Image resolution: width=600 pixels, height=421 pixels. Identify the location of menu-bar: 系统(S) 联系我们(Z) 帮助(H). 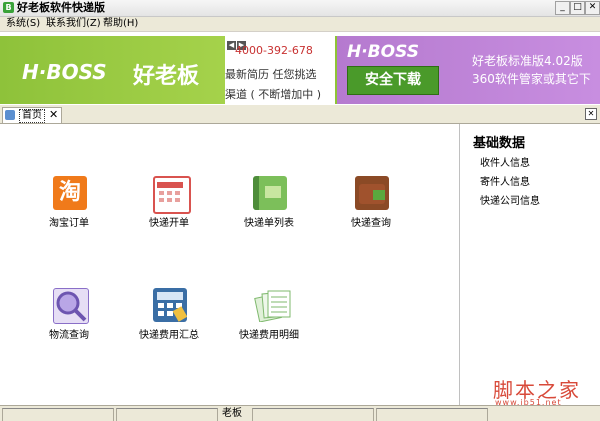
(300, 24).